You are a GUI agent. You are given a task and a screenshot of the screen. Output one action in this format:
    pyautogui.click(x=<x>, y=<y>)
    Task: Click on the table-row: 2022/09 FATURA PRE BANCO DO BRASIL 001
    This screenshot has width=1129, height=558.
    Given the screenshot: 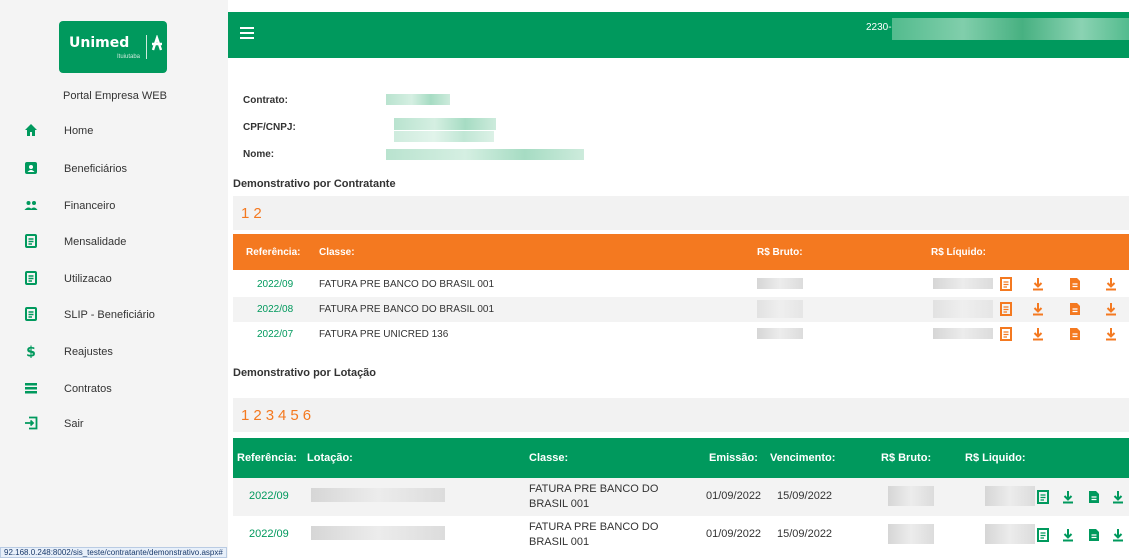 What is the action you would take?
    pyautogui.click(x=681, y=284)
    